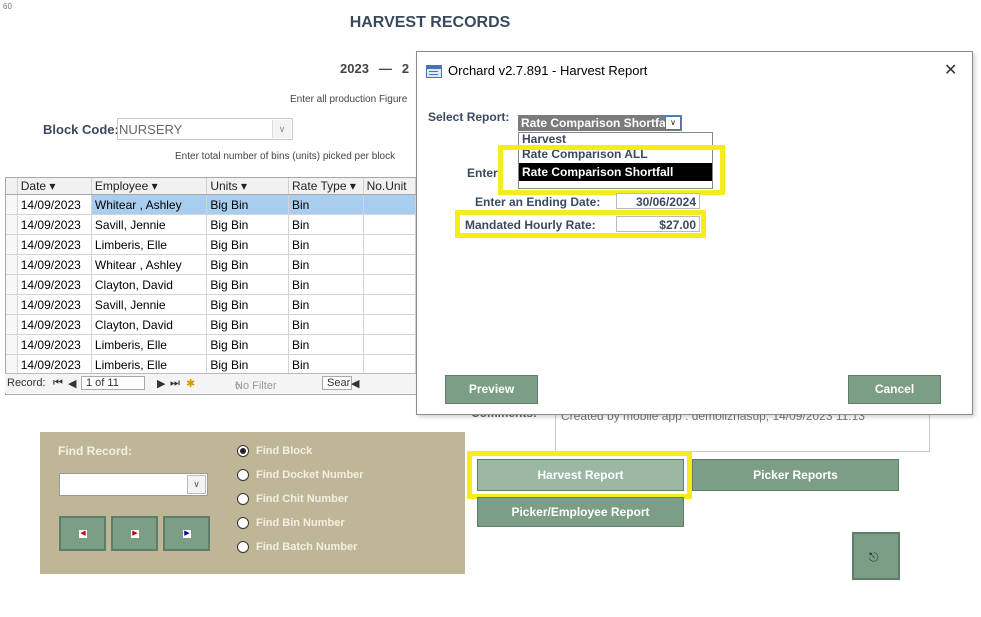 This screenshot has height=617, width=981. Describe the element at coordinates (894, 389) in the screenshot. I see `cancel-button: Cancel` at that location.